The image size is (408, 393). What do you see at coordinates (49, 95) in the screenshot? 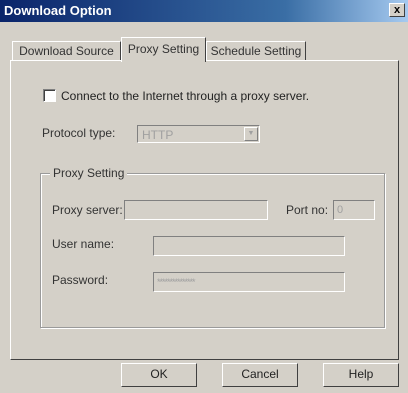
I see `proxy-checkbox` at bounding box center [49, 95].